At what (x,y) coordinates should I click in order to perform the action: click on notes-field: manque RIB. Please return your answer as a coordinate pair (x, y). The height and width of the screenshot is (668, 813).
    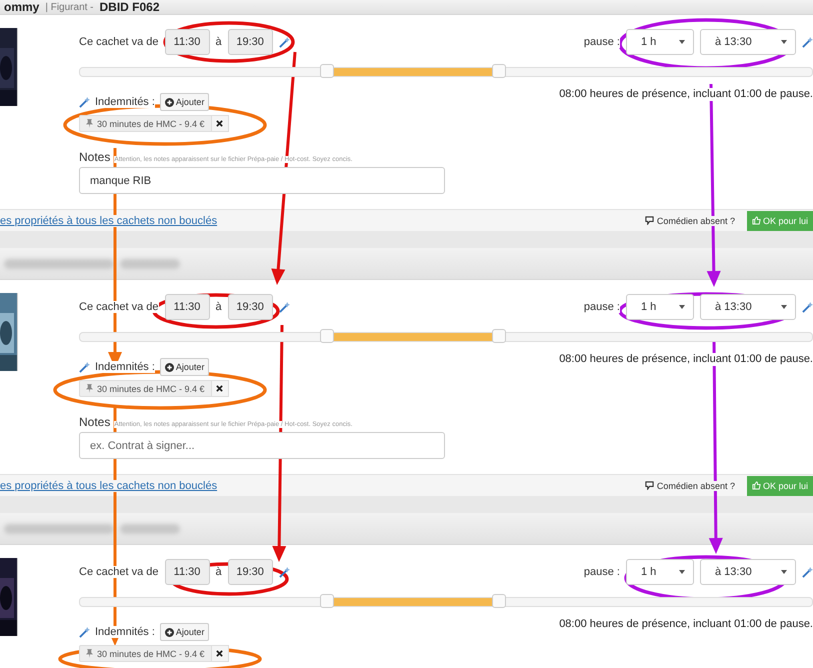
    Looking at the image, I should click on (262, 180).